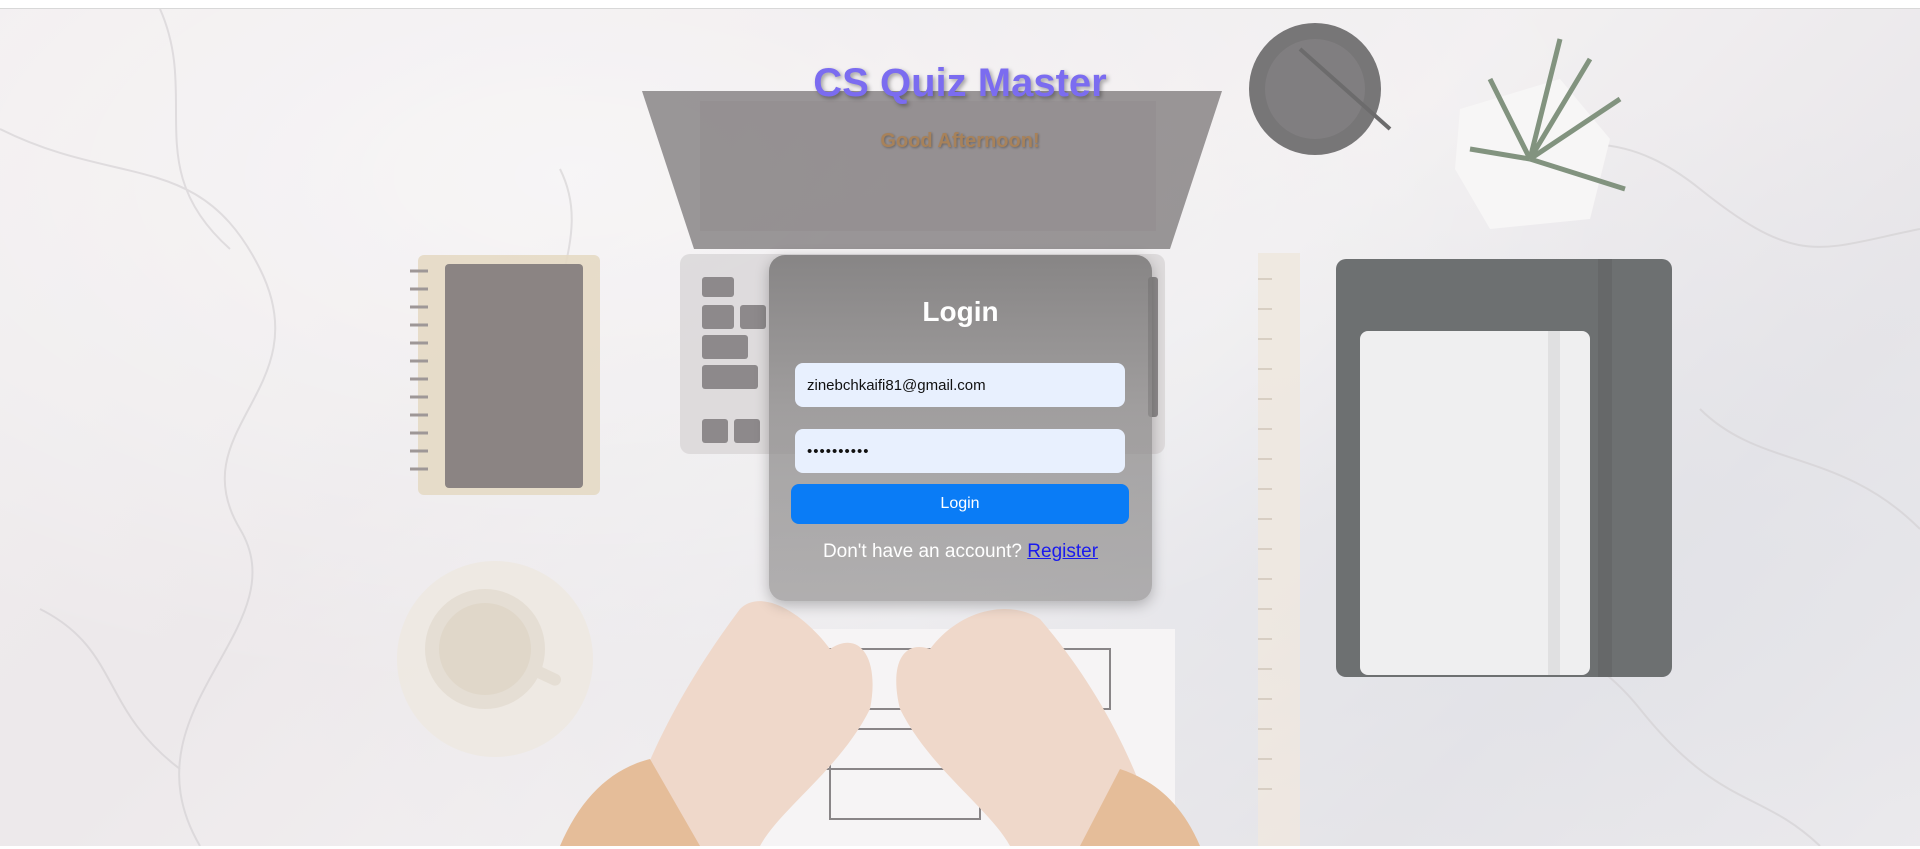 The height and width of the screenshot is (849, 1920). What do you see at coordinates (960, 4) in the screenshot?
I see `browser-top-edge` at bounding box center [960, 4].